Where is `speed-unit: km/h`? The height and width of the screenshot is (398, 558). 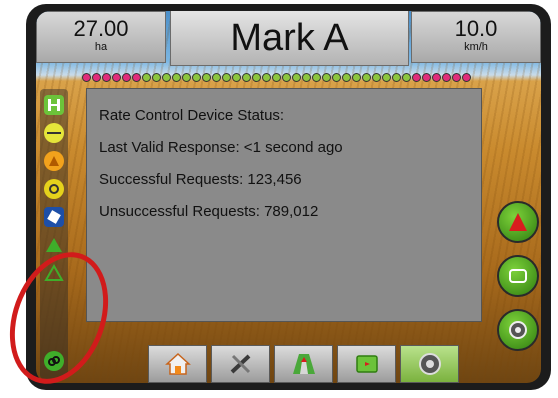
speed-unit: km/h is located at coordinates (476, 47).